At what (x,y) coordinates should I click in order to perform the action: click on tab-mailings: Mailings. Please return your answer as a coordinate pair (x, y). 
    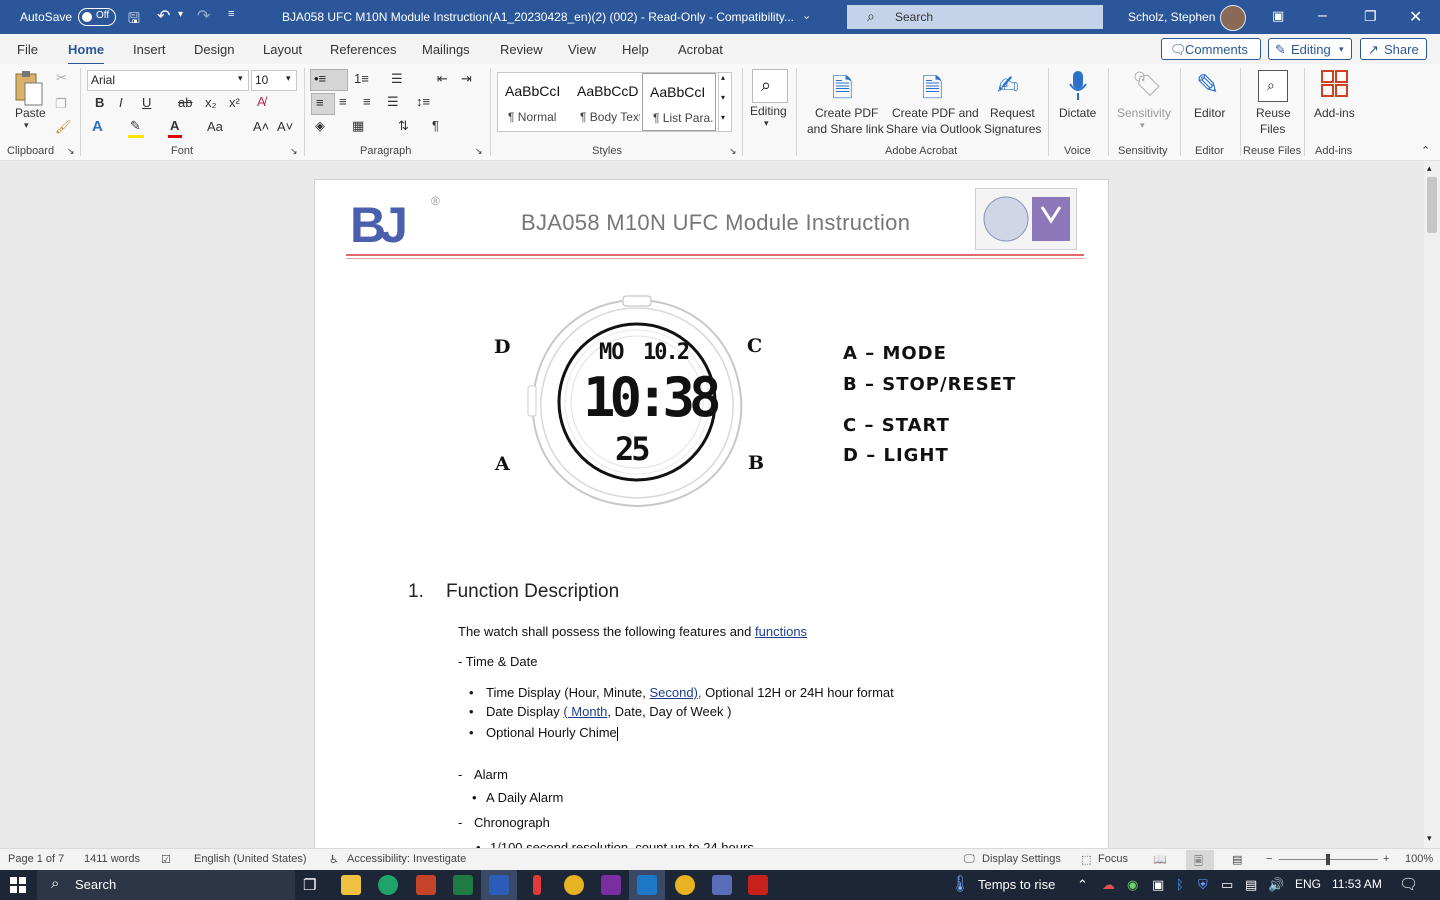
    Looking at the image, I should click on (446, 49).